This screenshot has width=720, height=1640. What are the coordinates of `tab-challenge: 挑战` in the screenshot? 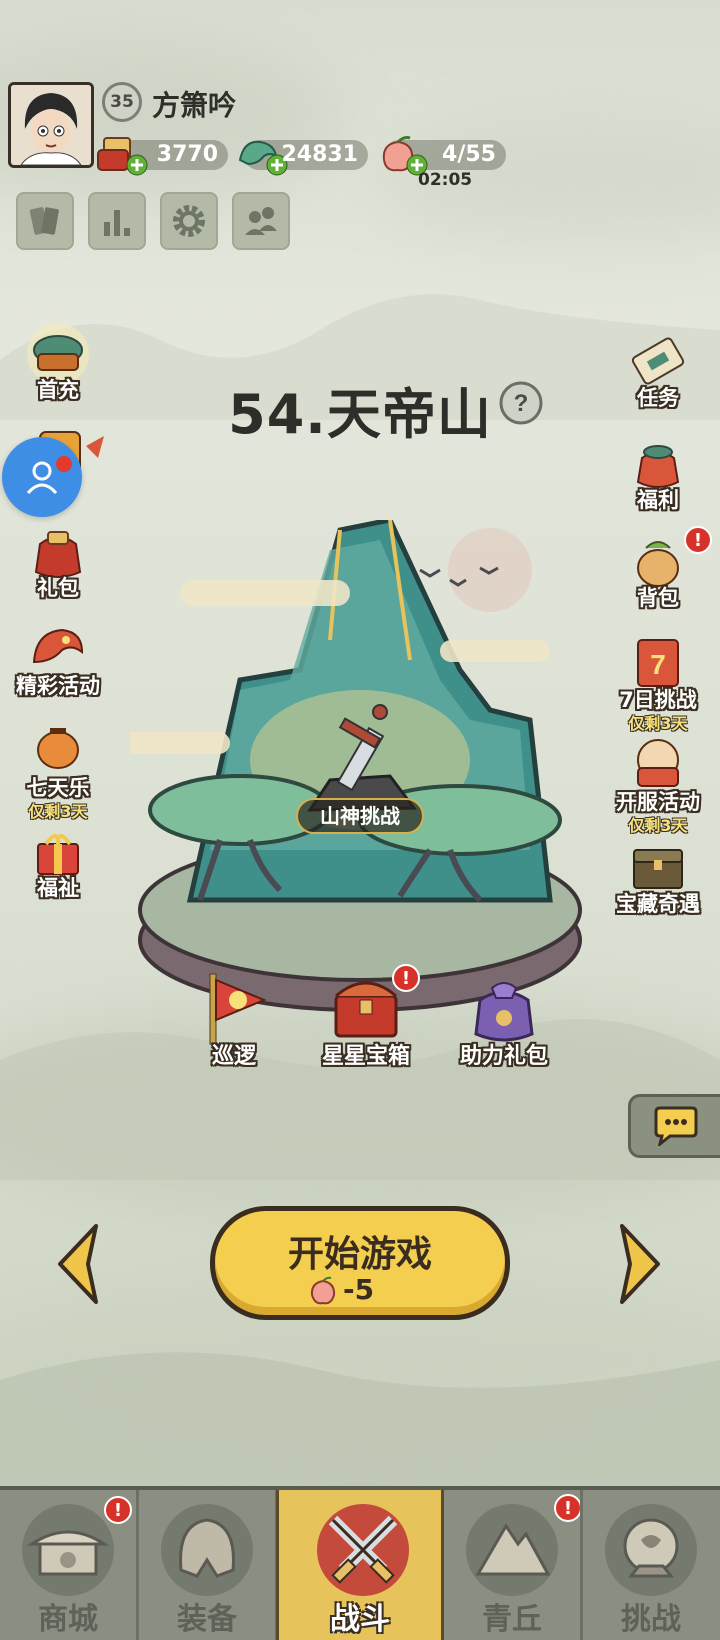 It's located at (651, 1565).